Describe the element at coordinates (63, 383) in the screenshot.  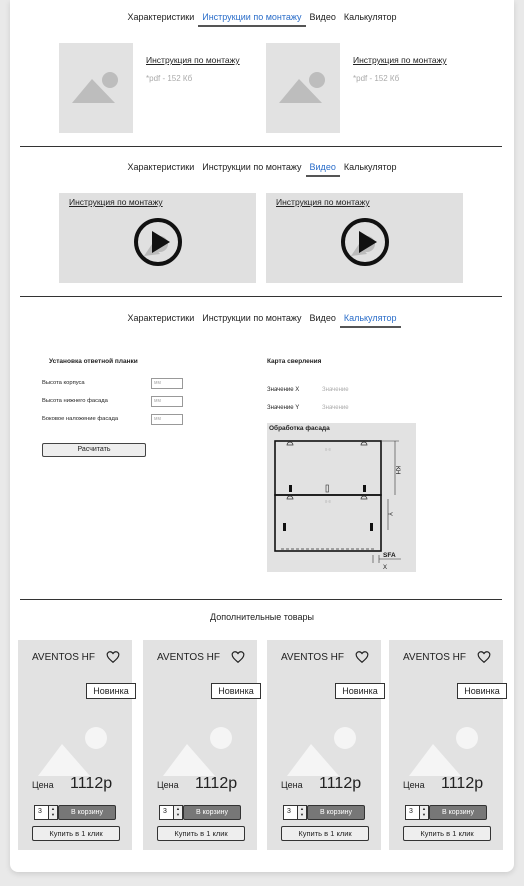
I see `field-label-body-height: Высота корпуса` at that location.